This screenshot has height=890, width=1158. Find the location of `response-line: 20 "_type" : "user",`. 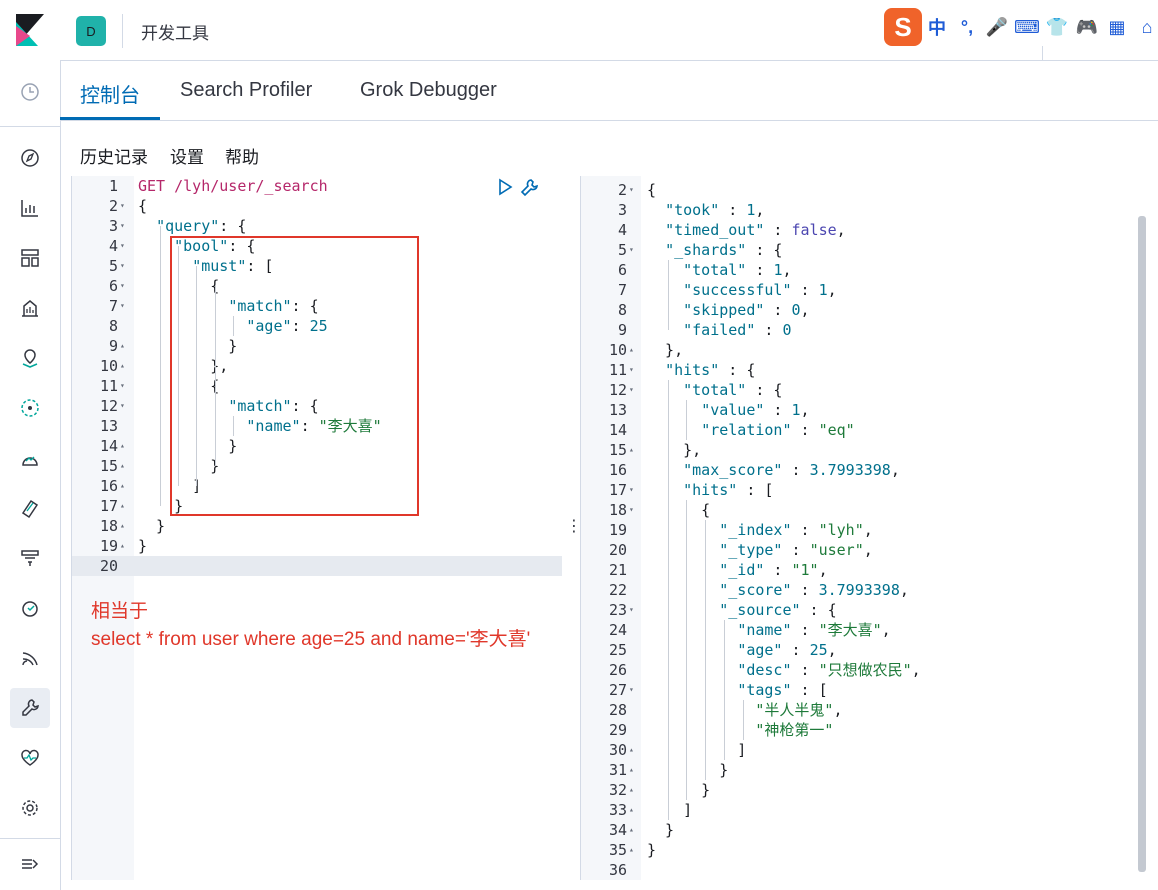

response-line: 20 "_type" : "user", is located at coordinates (740, 550).